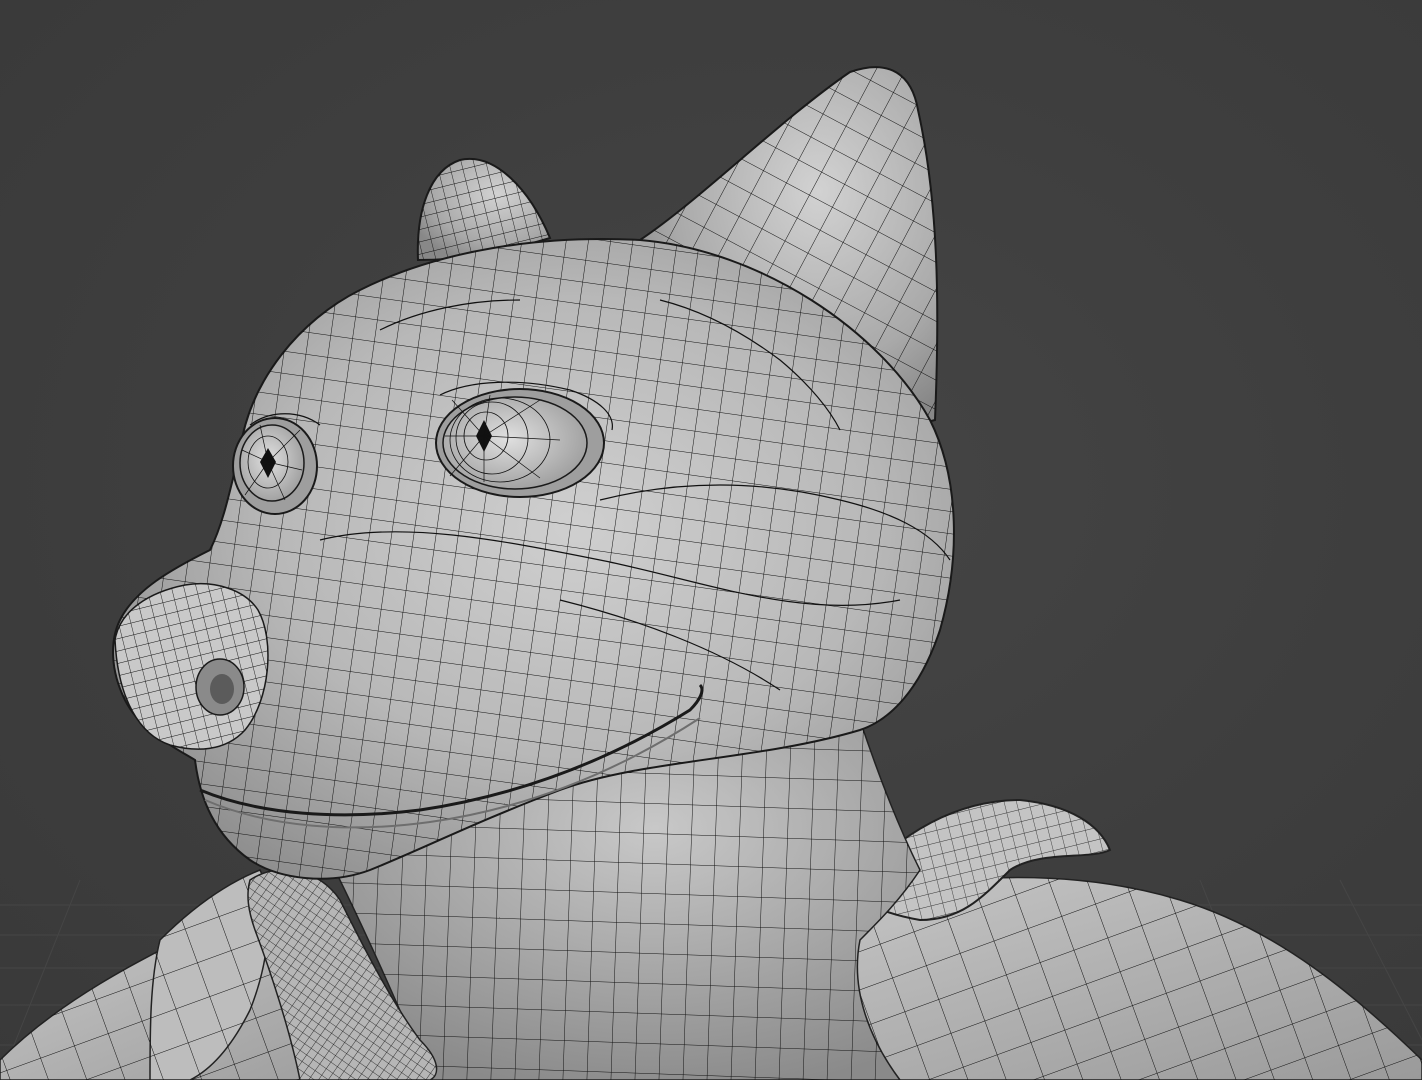 This screenshot has width=1422, height=1080. Describe the element at coordinates (520, 443) in the screenshot. I see `right-eye-mesh` at that location.